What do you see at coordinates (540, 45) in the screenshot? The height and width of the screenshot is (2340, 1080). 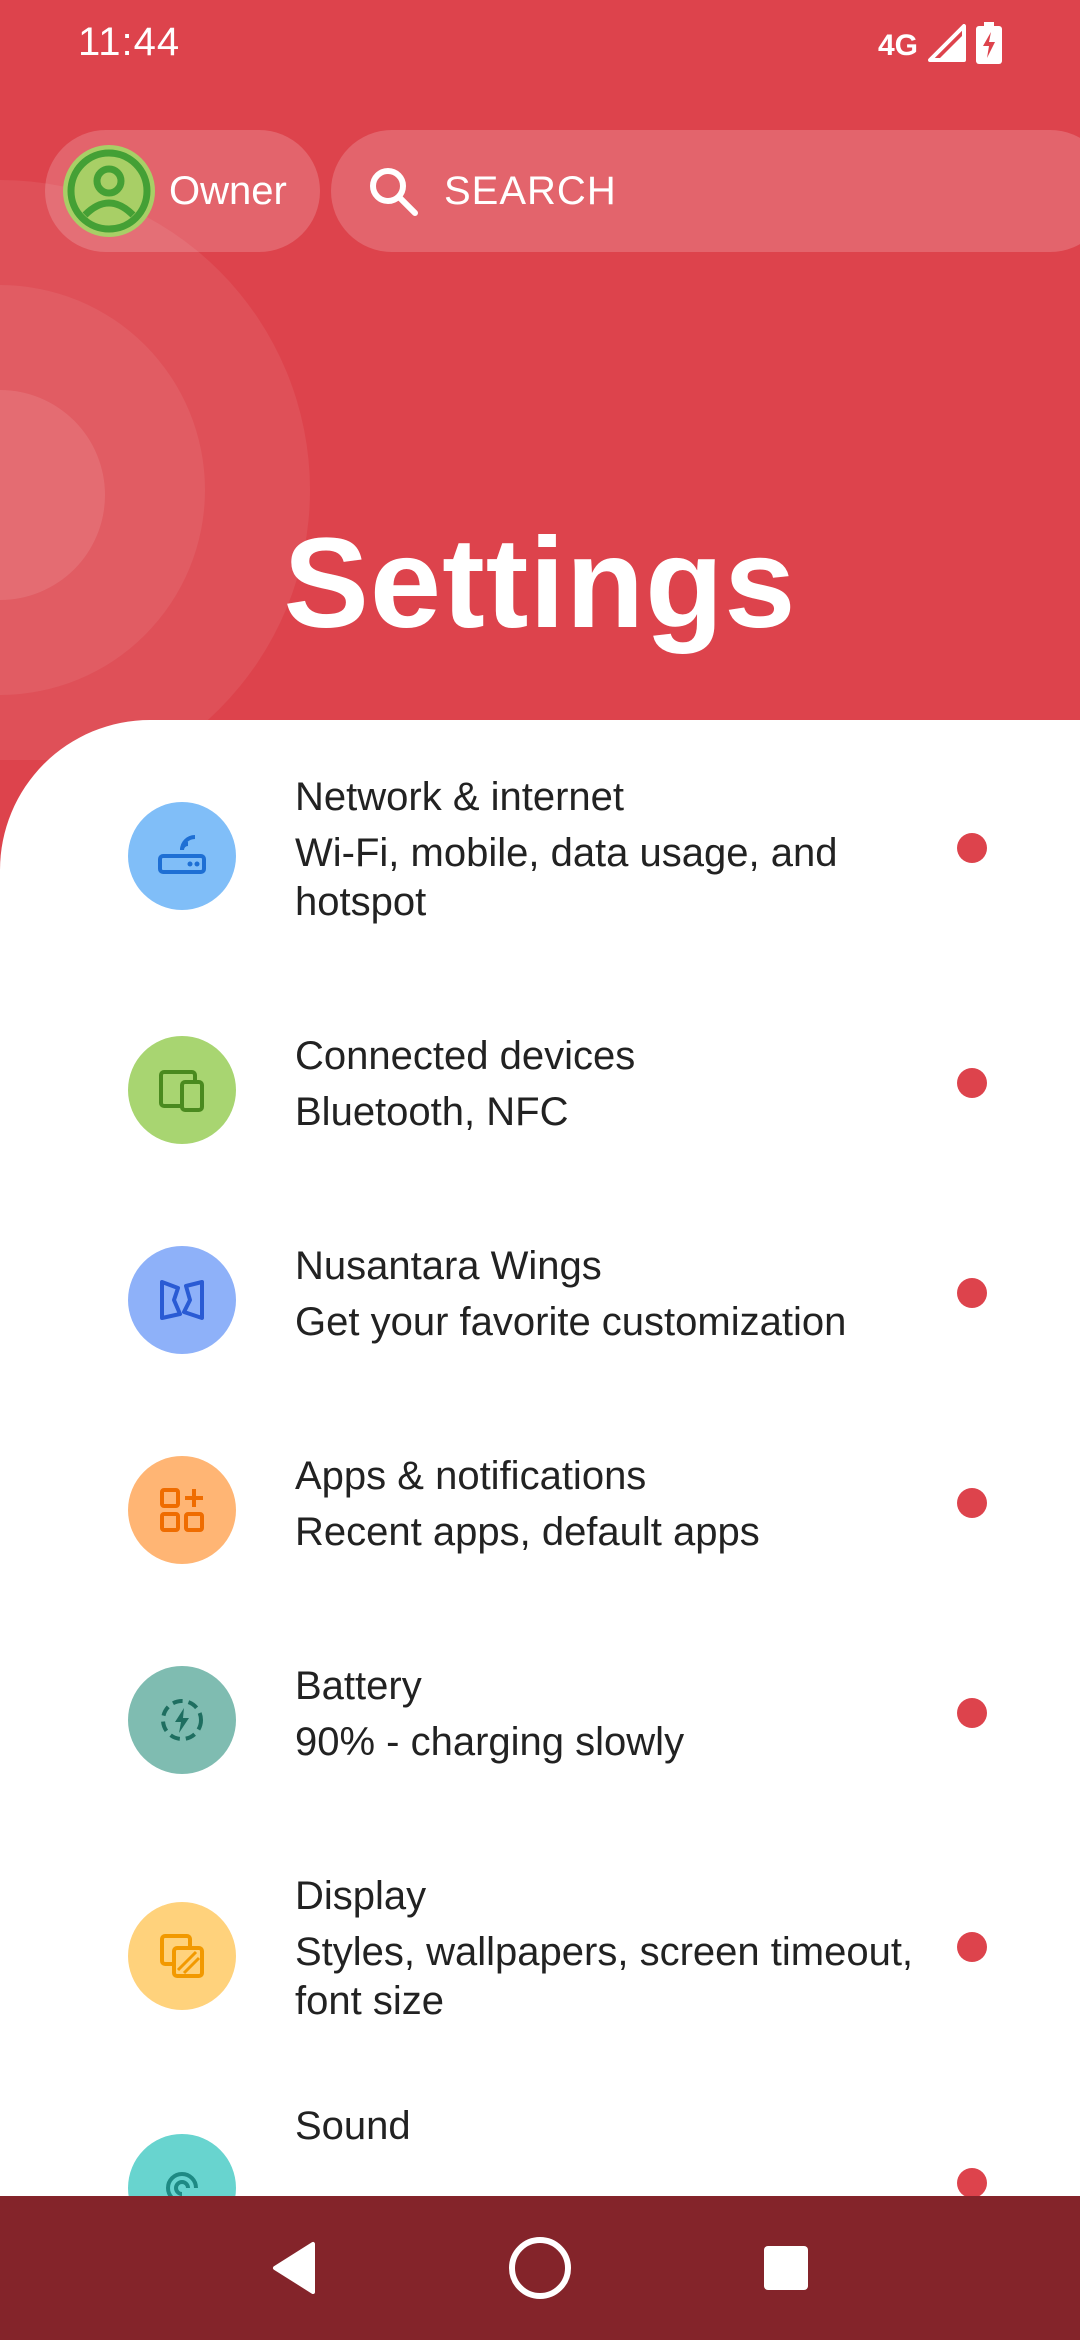 I see `status-bar: 11:44 4G` at bounding box center [540, 45].